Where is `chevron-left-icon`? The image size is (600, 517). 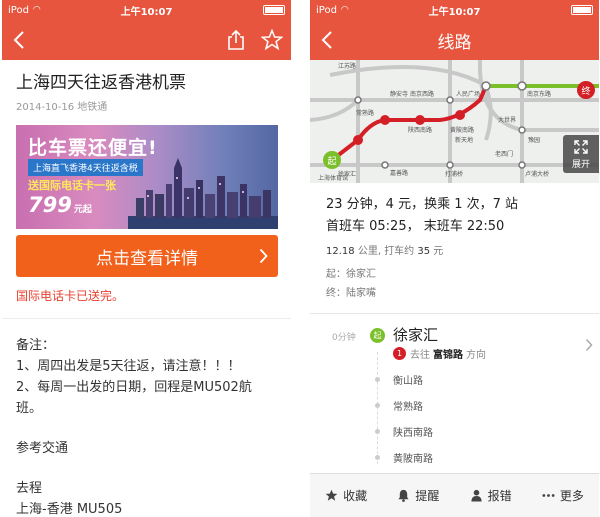 chevron-left-icon is located at coordinates (326, 40).